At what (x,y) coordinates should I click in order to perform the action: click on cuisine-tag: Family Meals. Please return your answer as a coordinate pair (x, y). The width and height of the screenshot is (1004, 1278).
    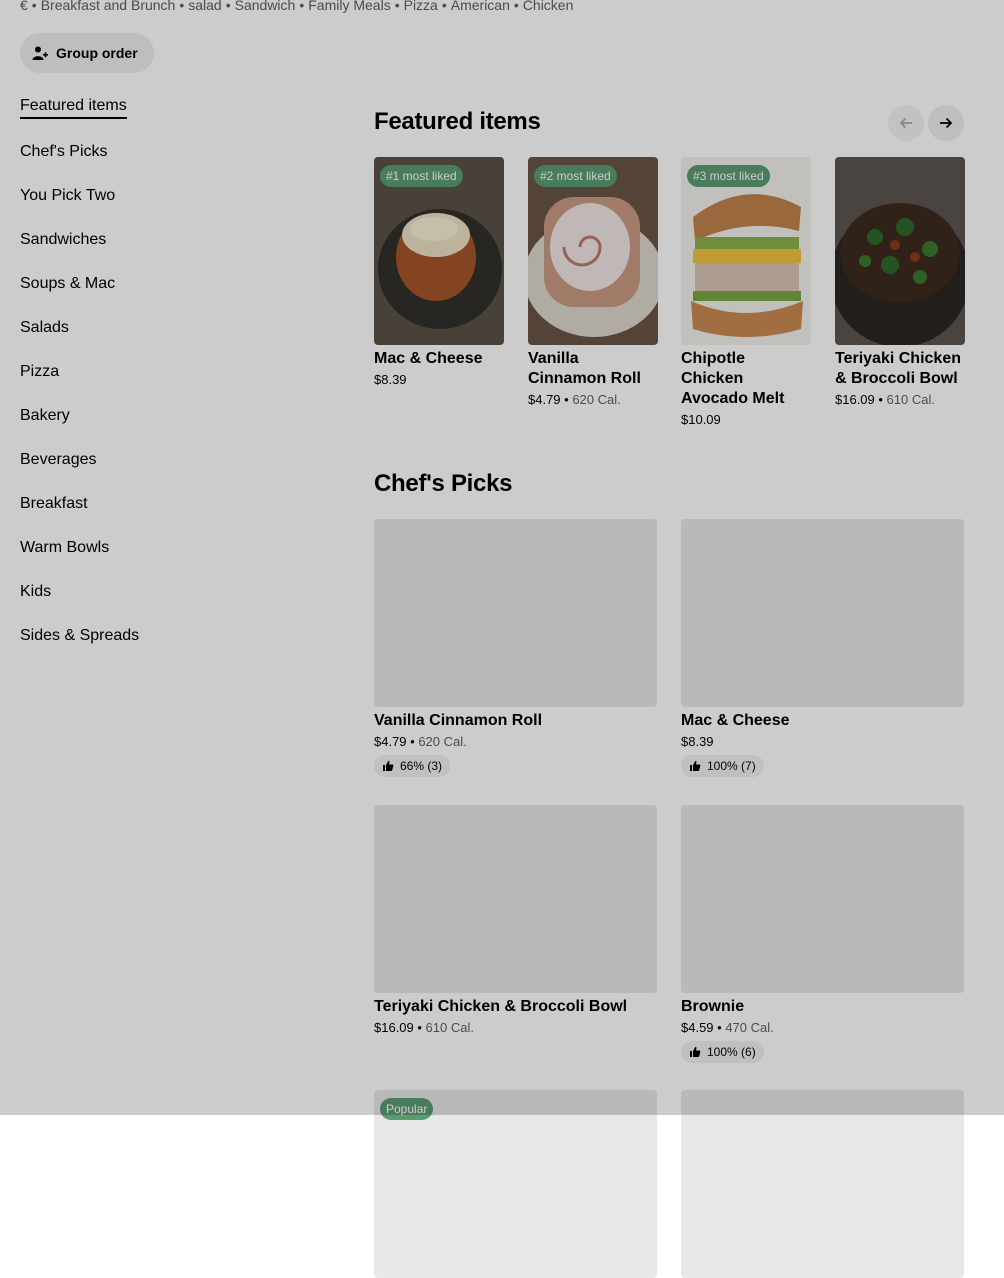
    Looking at the image, I should click on (349, 6).